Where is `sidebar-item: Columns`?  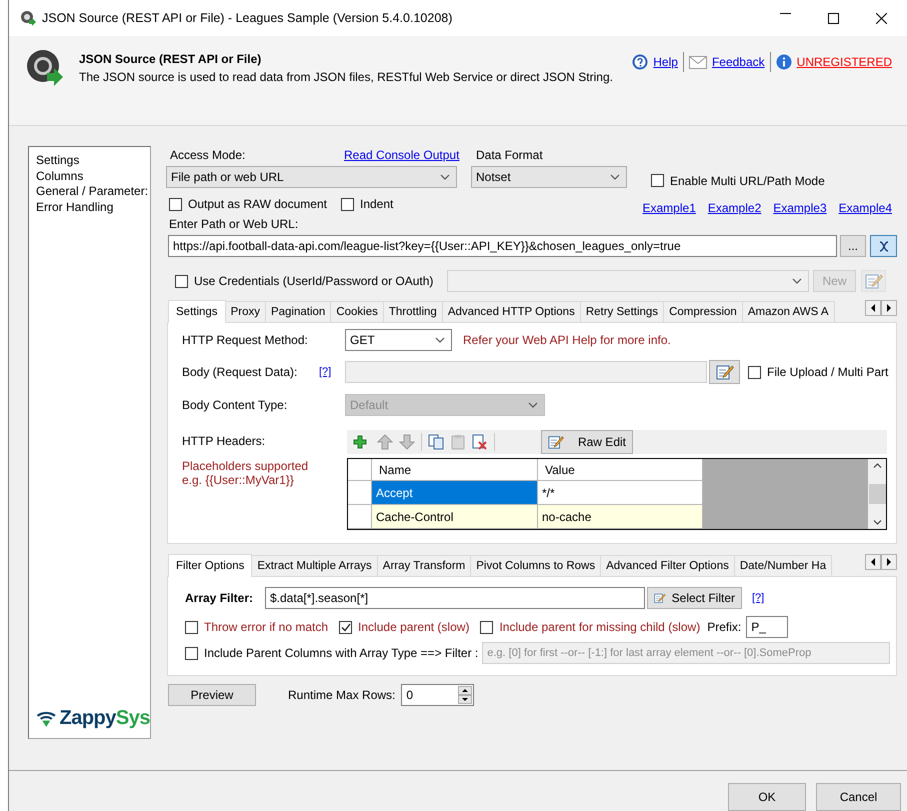 sidebar-item: Columns is located at coordinates (93, 176).